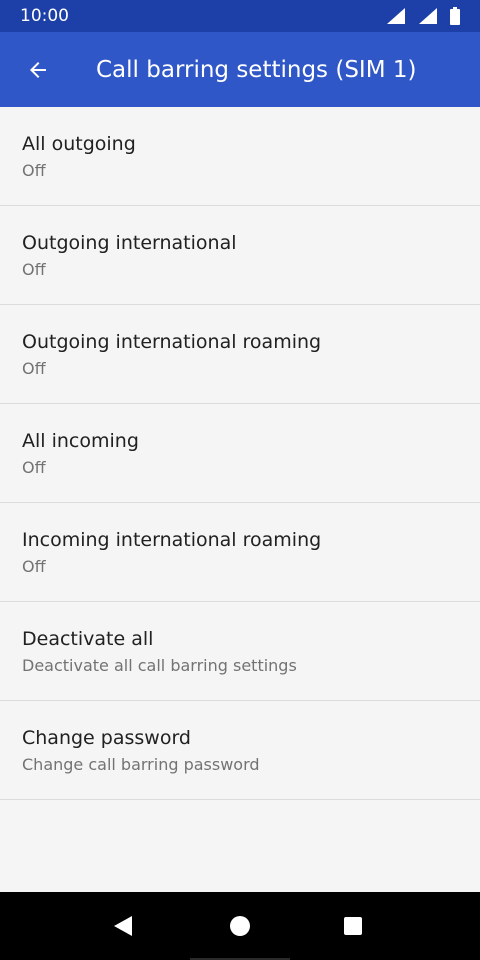  I want to click on cell-signal-icon, so click(428, 16).